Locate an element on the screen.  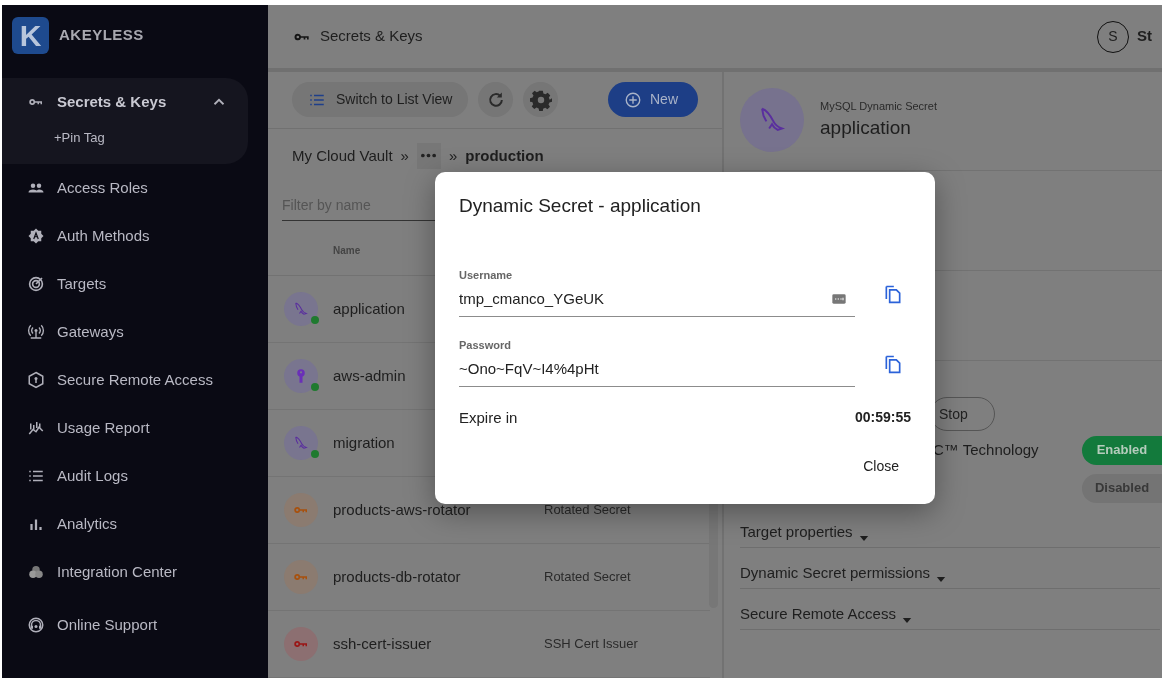
more-button is located at coordinates (428, 155).